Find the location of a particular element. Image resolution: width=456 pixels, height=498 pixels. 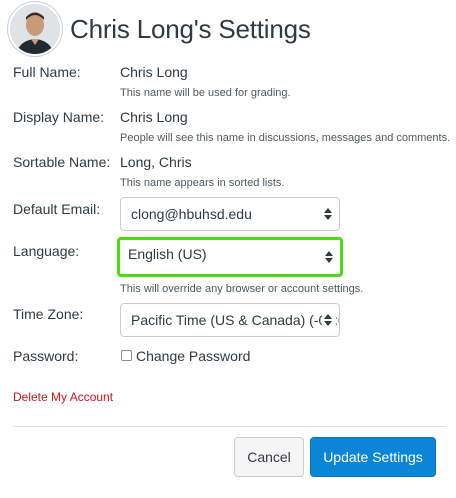

password-label: Password: is located at coordinates (46, 356).